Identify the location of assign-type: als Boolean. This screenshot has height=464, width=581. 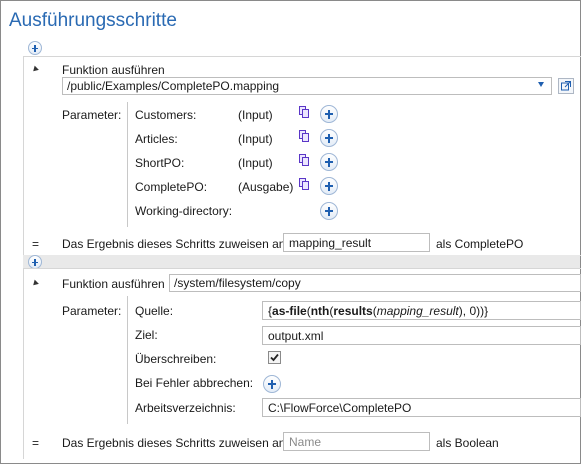
(467, 443).